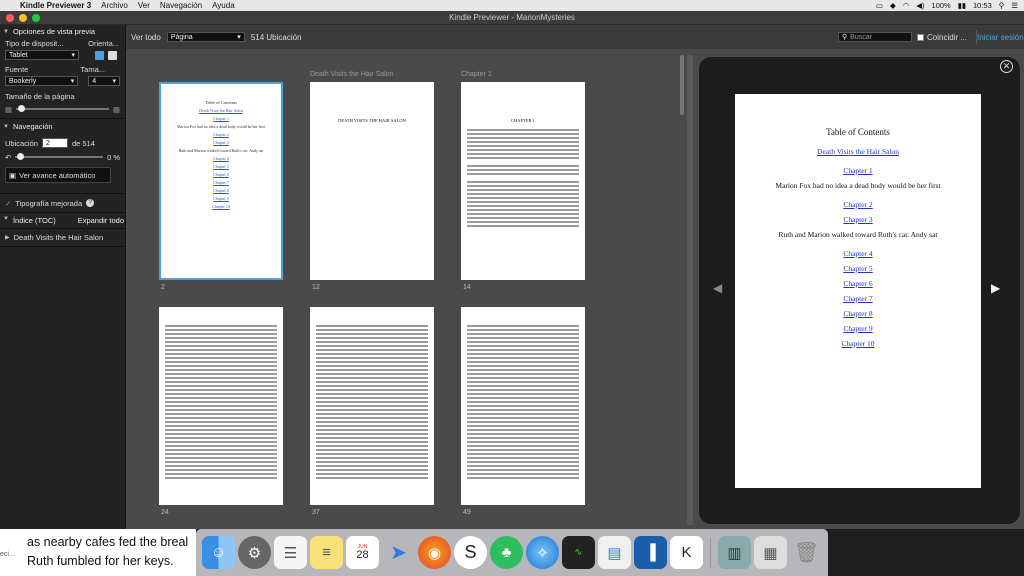 The height and width of the screenshot is (576, 1024). What do you see at coordinates (59, 156) in the screenshot?
I see `location-slider` at bounding box center [59, 156].